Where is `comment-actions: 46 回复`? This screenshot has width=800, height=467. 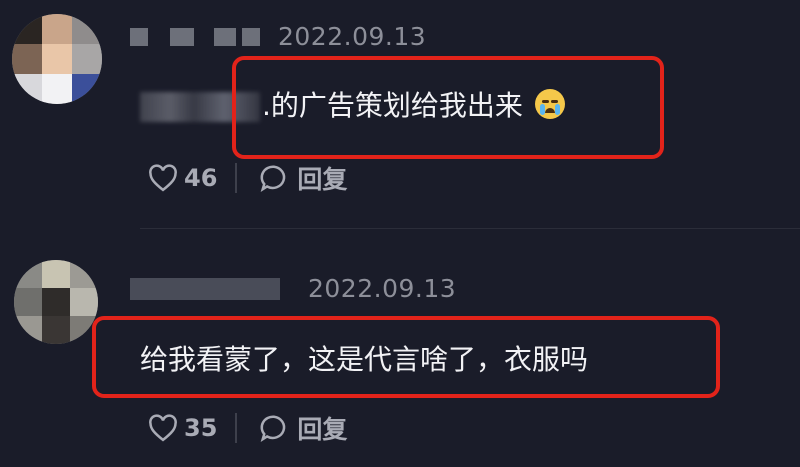 comment-actions: 46 回复 is located at coordinates (247, 178).